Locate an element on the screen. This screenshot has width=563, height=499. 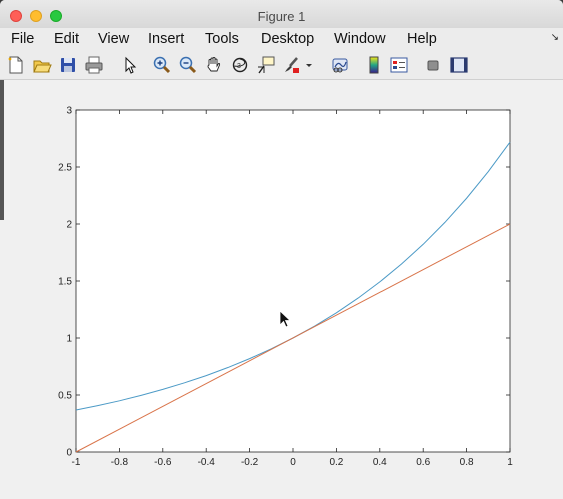
brush-icon is located at coordinates (292, 65).